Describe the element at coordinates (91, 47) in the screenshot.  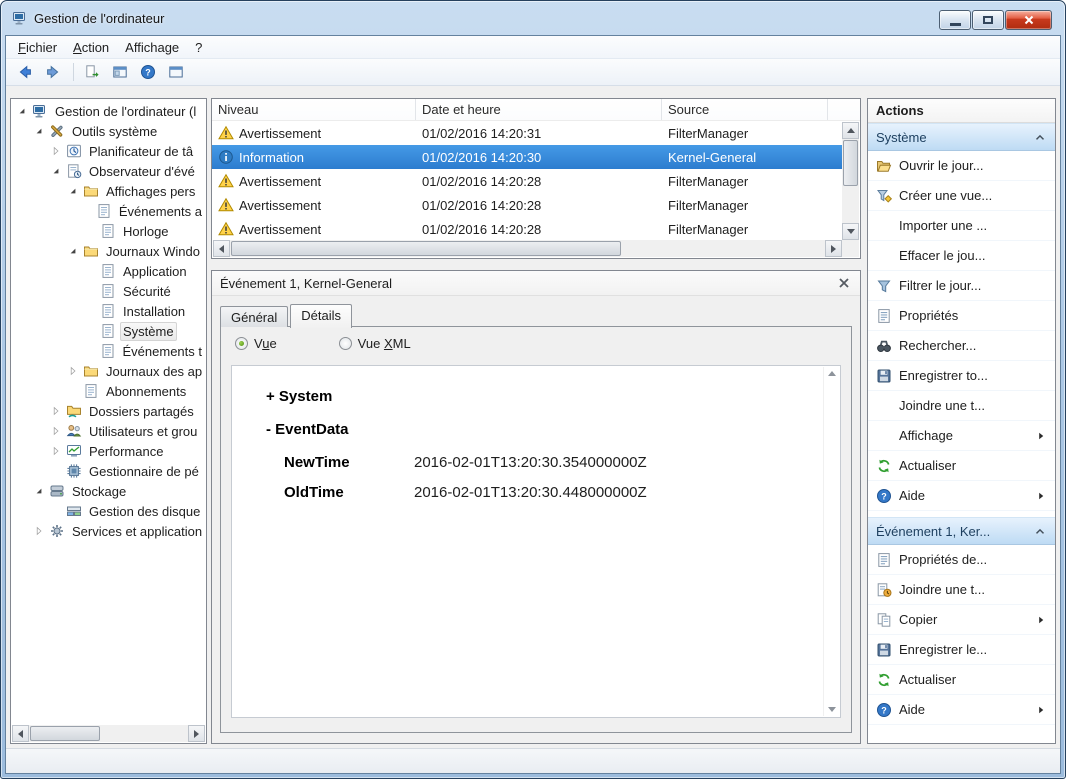
I see `menu-action: Action` at that location.